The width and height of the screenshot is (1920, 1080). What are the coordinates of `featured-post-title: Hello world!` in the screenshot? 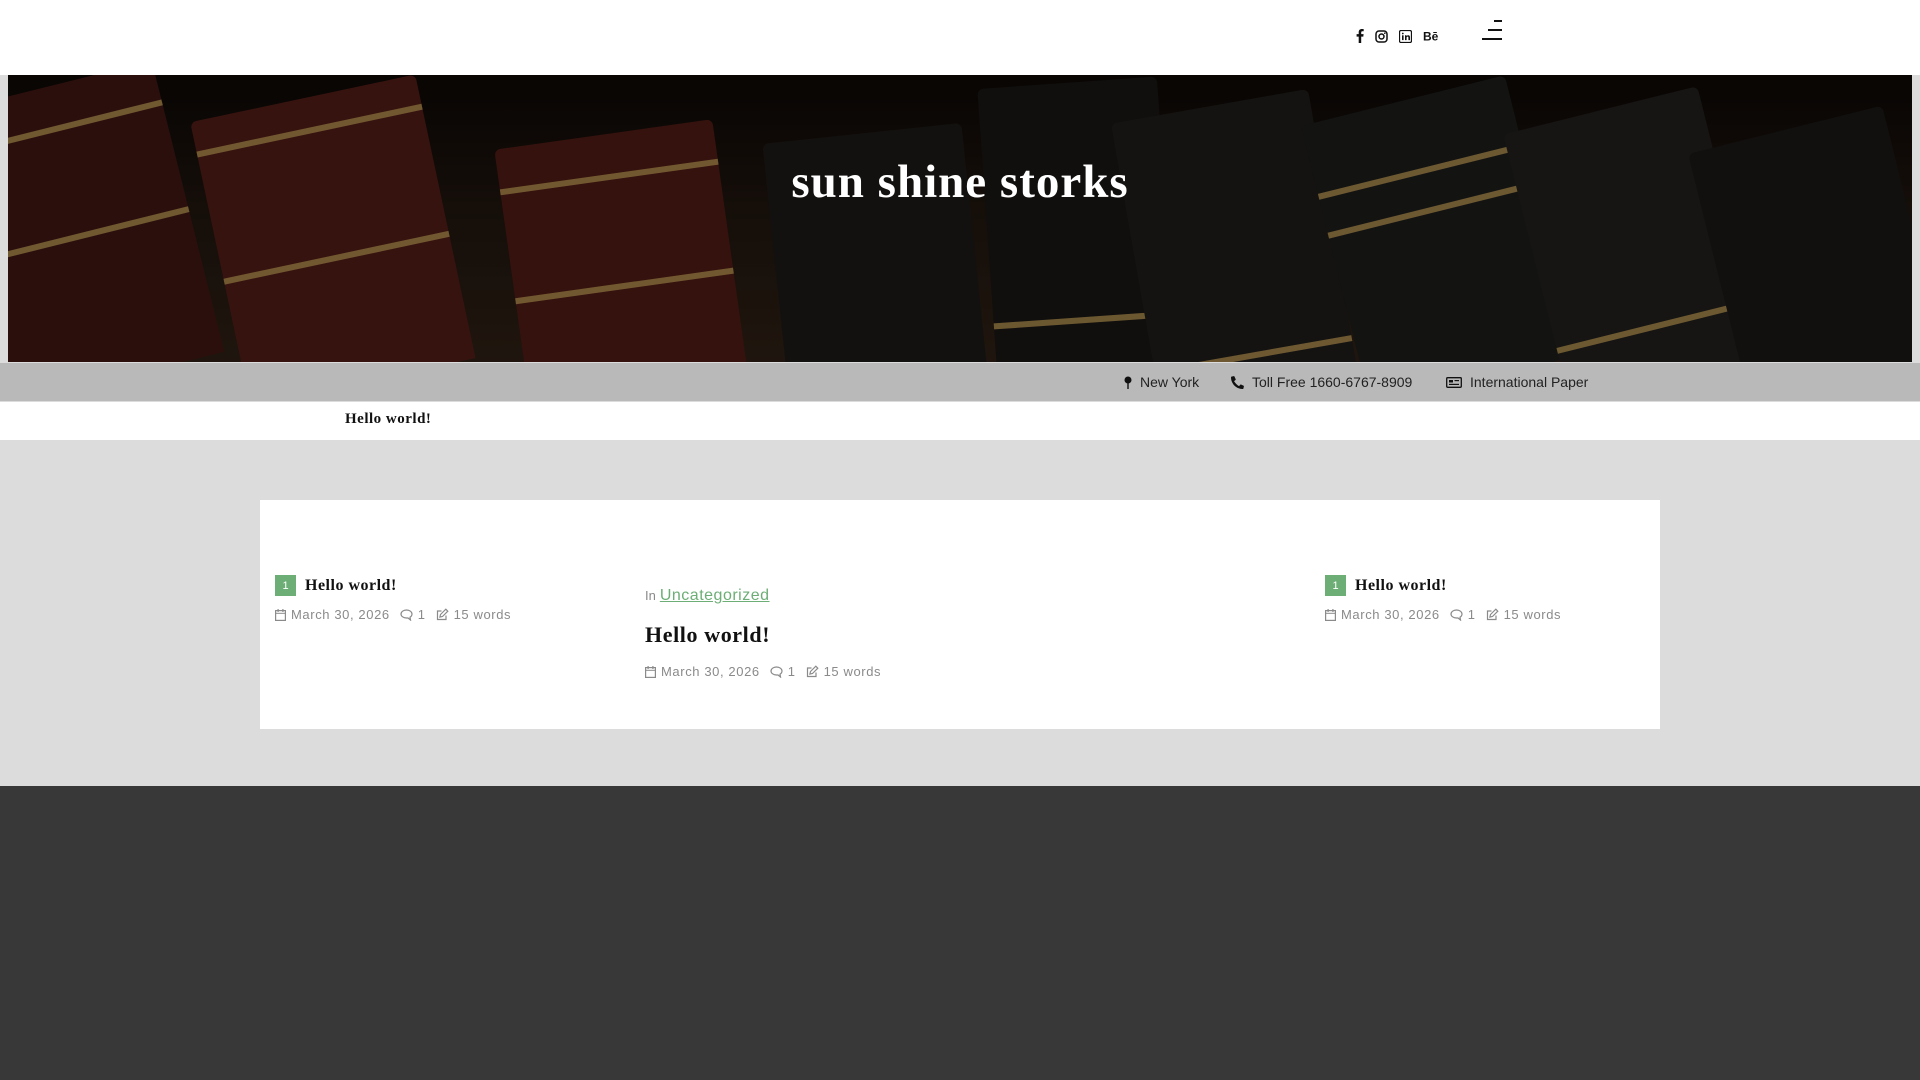 It's located at (768, 635).